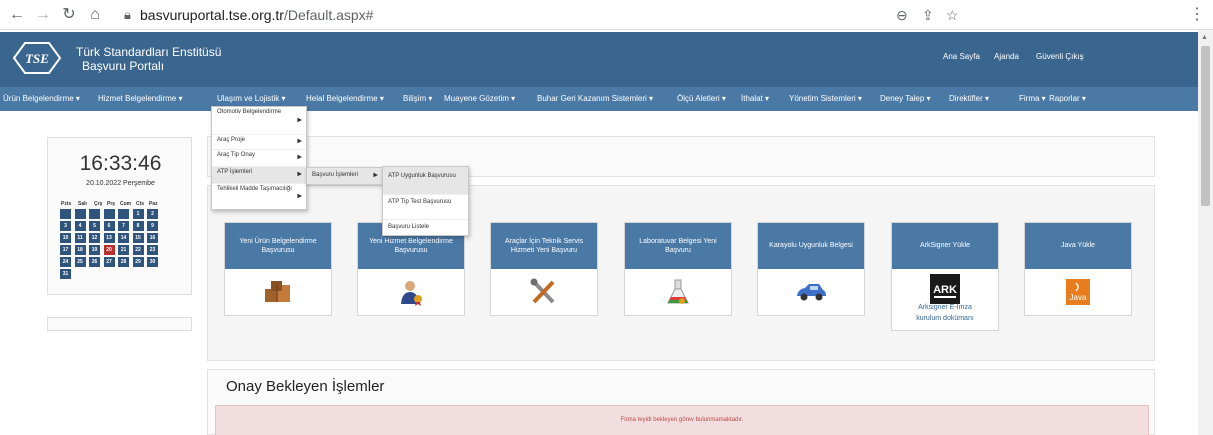  Describe the element at coordinates (1197, 15) in the screenshot. I see `browser-menu-icon: ⋮` at that location.